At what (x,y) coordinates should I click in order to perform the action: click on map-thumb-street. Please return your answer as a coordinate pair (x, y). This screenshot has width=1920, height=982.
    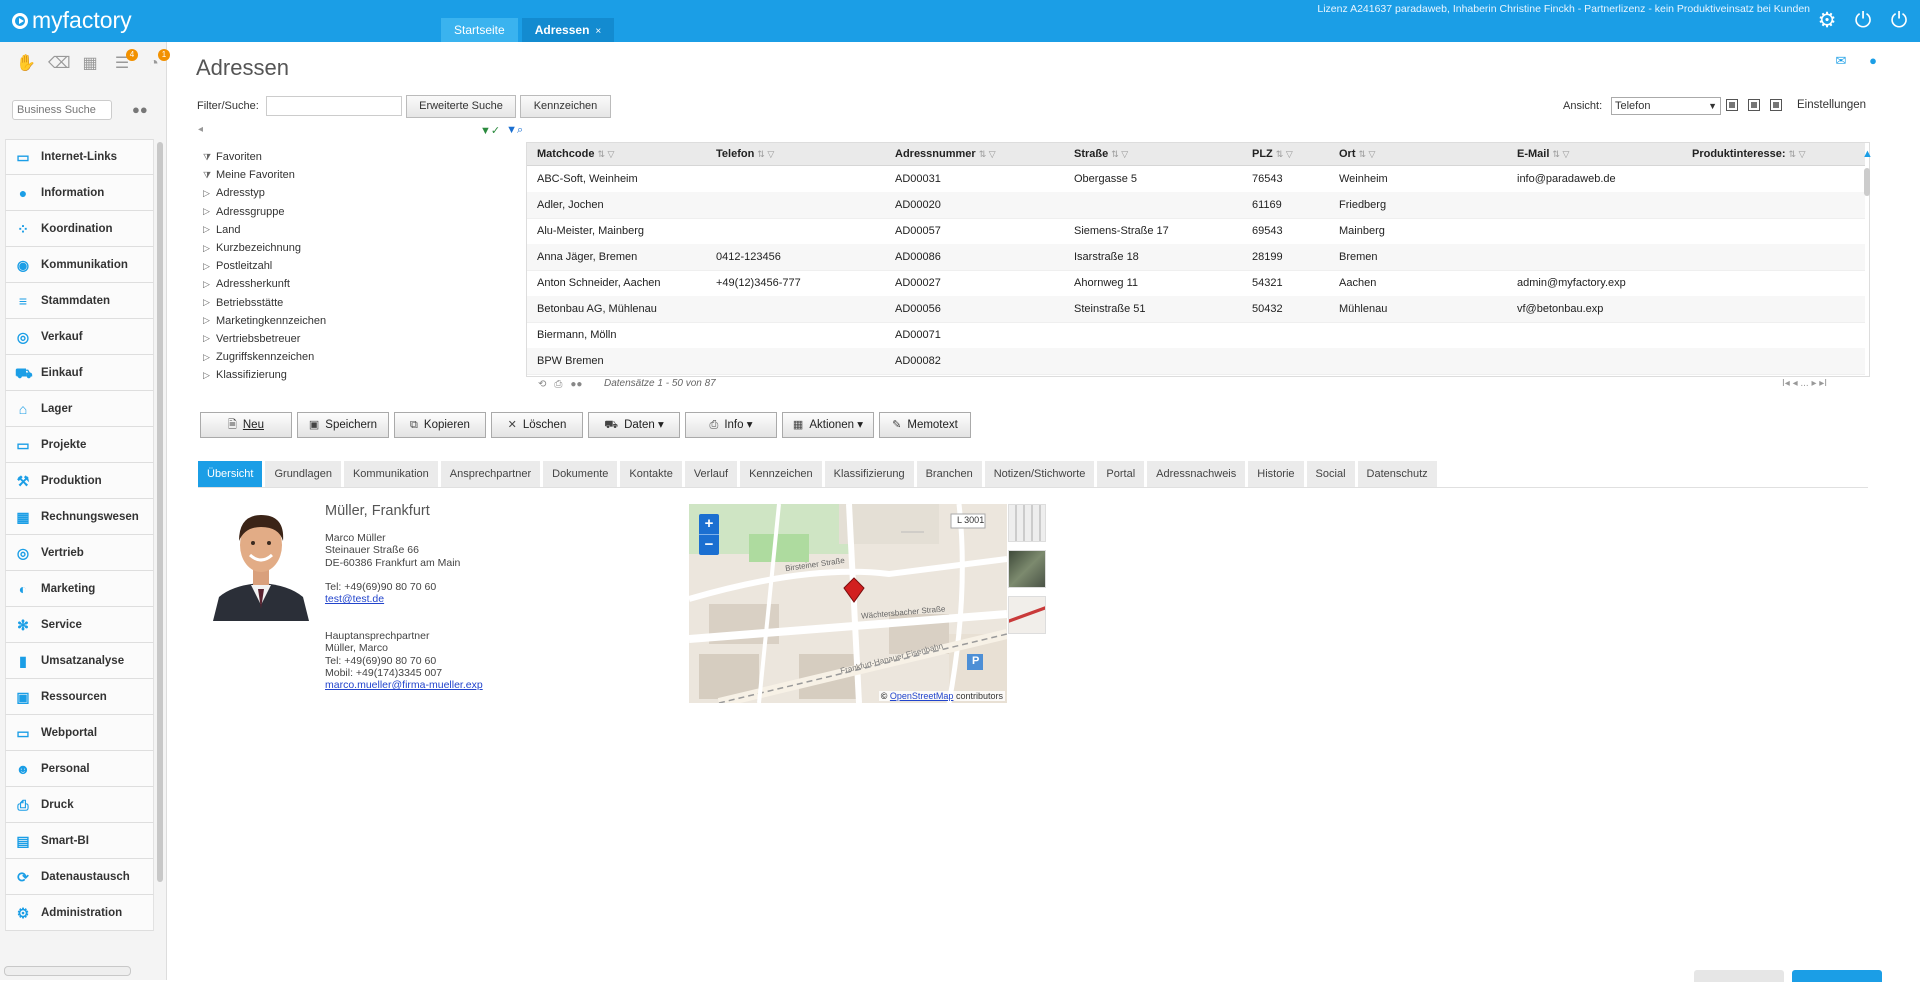
    Looking at the image, I should click on (1027, 523).